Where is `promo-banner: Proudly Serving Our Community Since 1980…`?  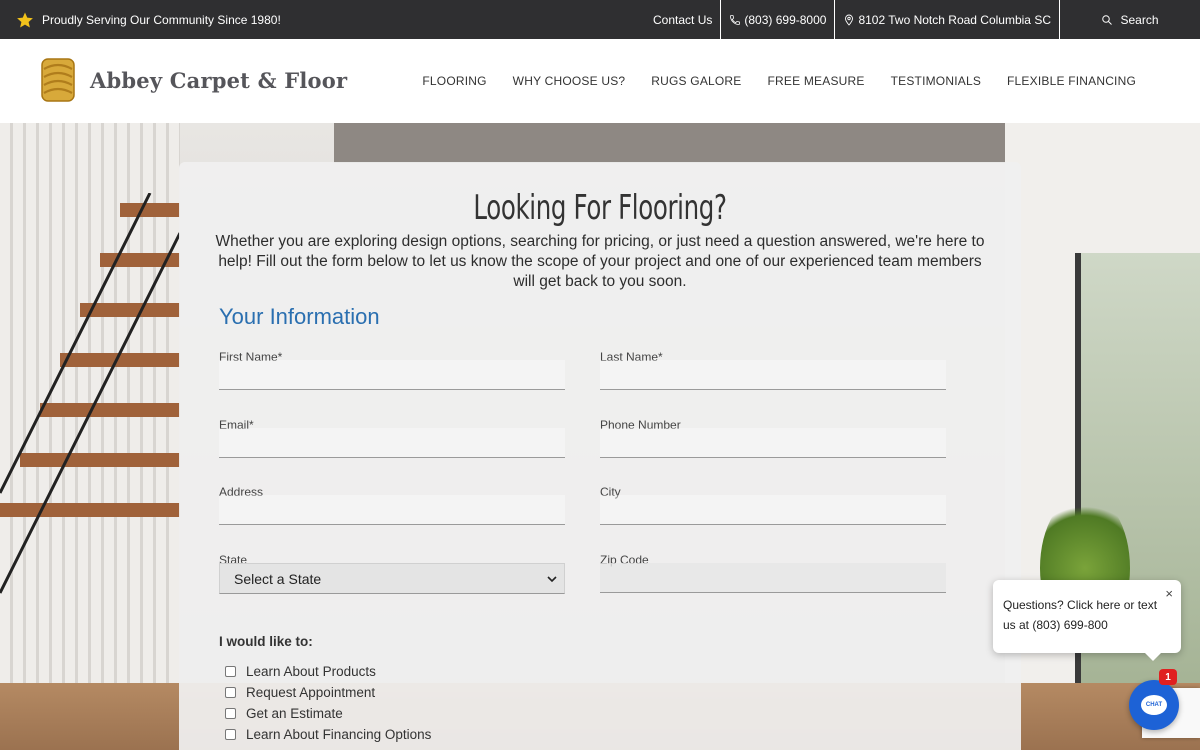 promo-banner: Proudly Serving Our Community Since 1980… is located at coordinates (148, 19).